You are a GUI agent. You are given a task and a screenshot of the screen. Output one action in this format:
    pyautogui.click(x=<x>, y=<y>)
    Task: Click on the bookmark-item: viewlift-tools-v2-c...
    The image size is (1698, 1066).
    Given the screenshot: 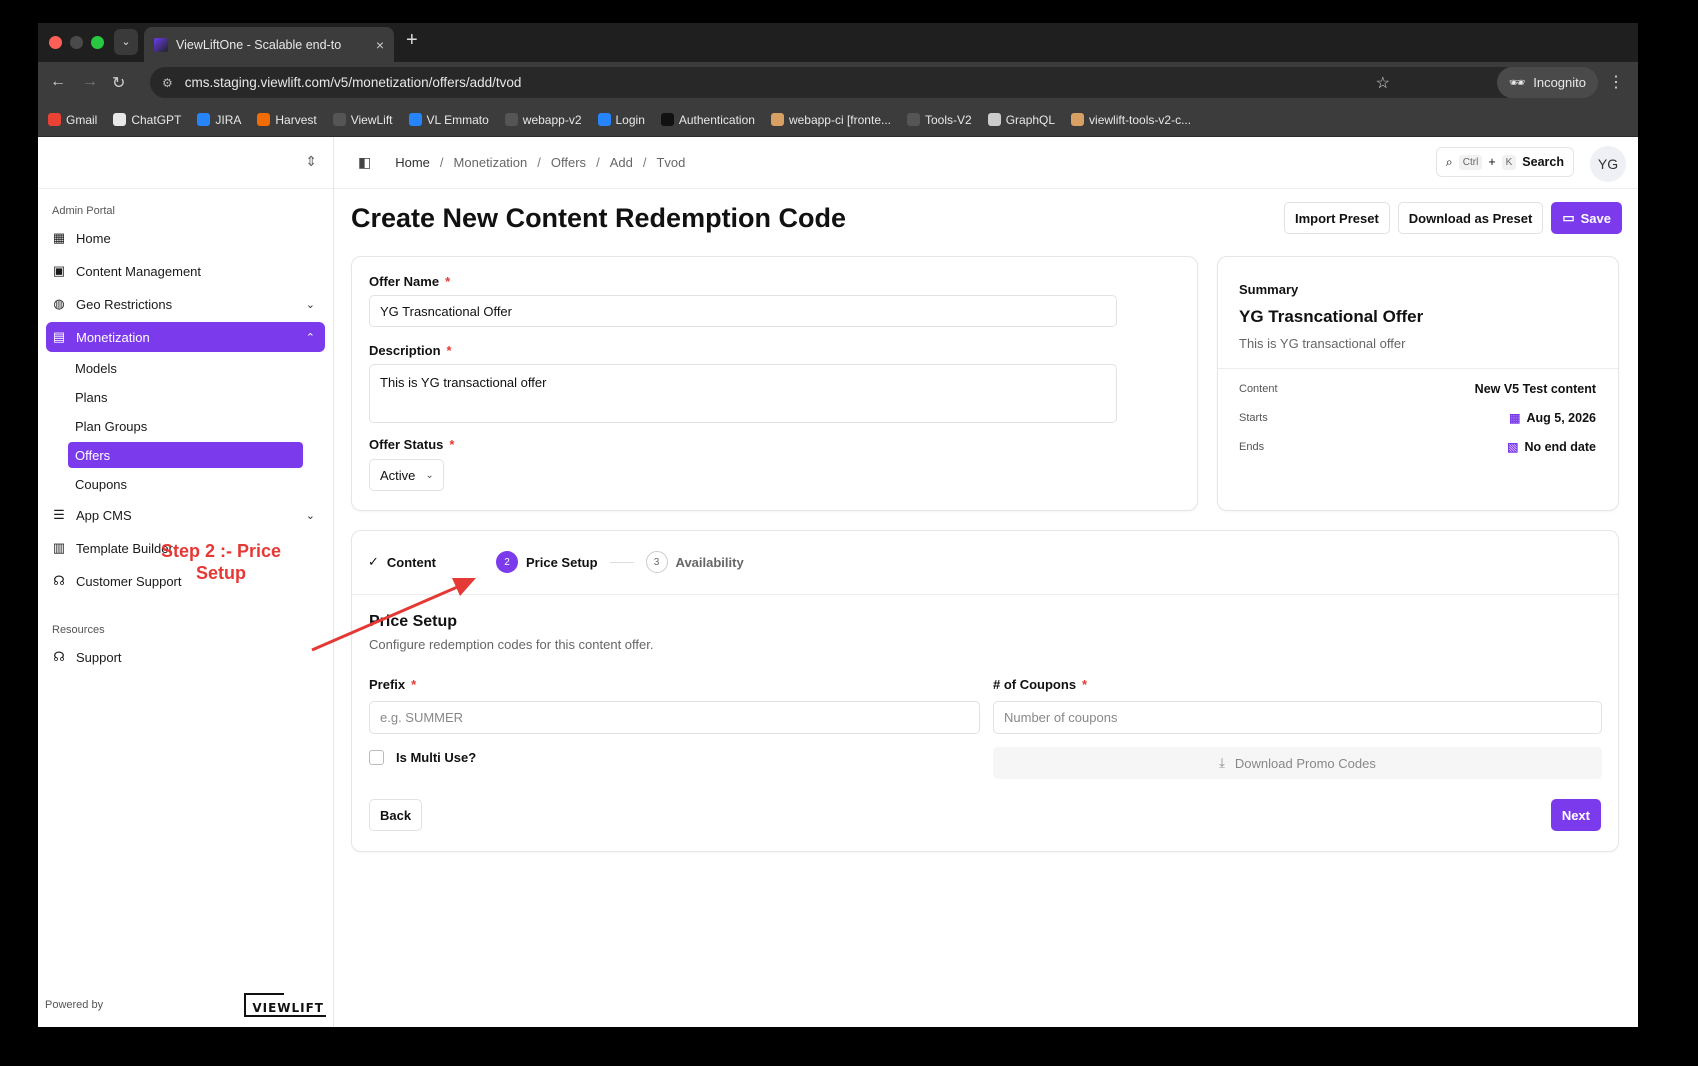 What is the action you would take?
    pyautogui.click(x=1131, y=120)
    